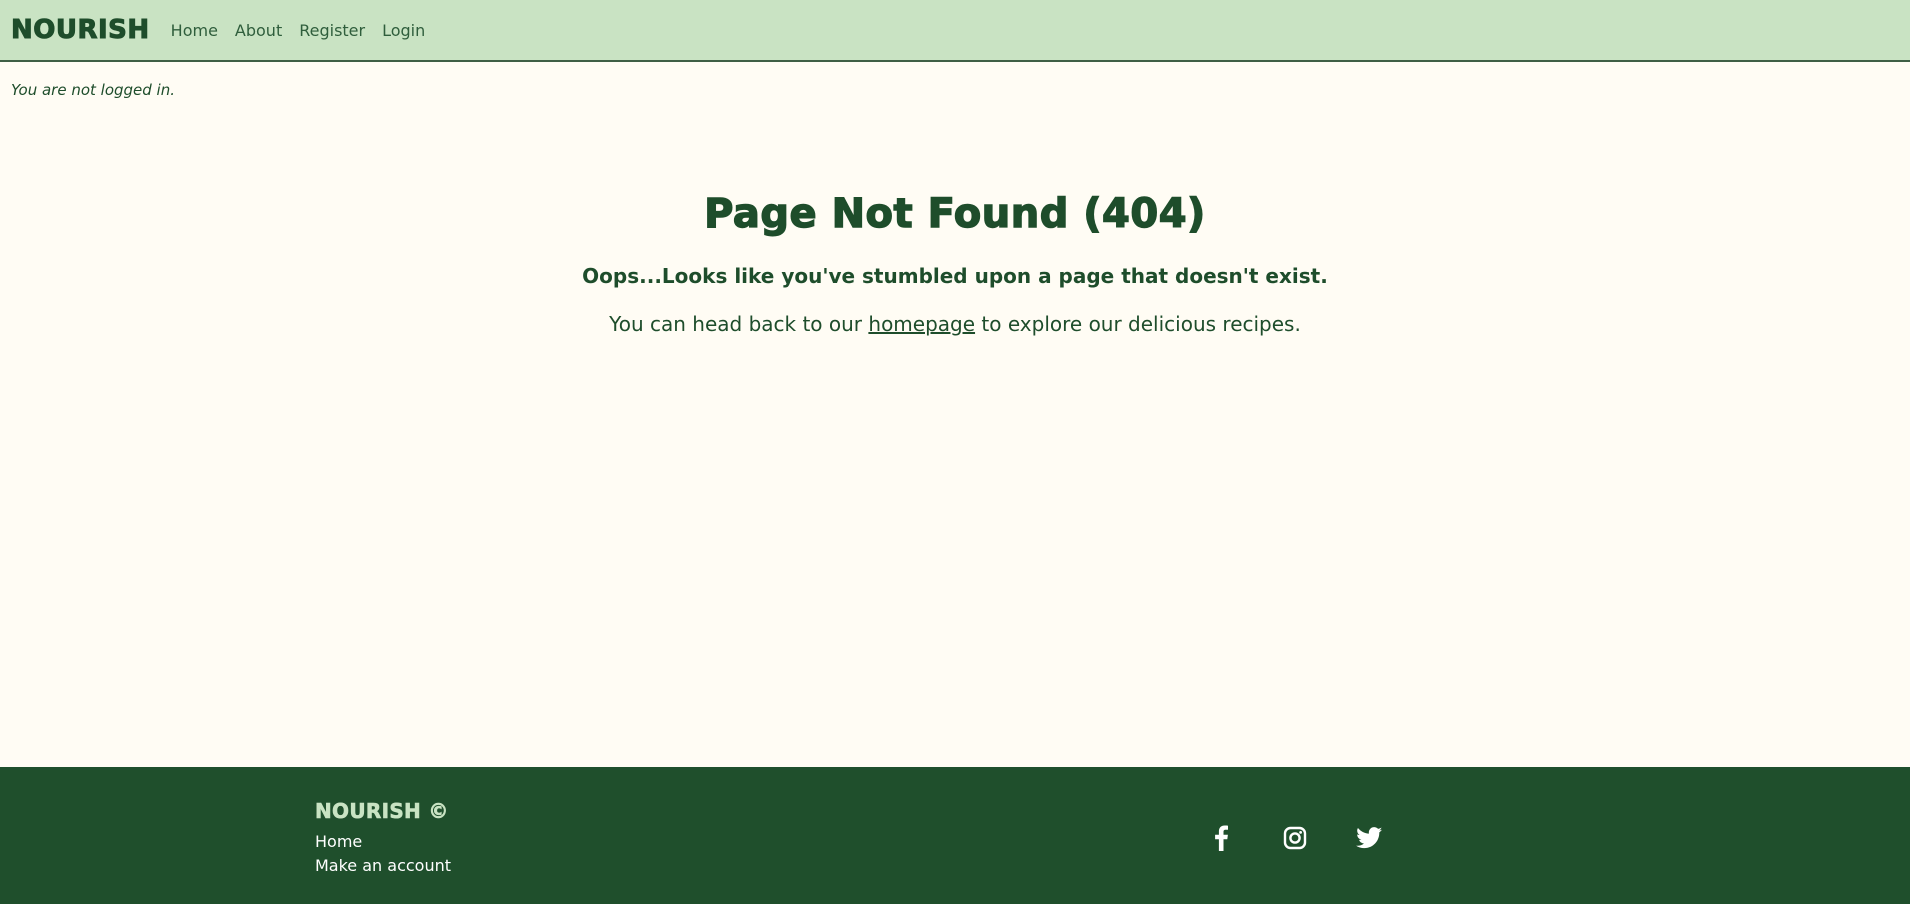  What do you see at coordinates (1138, 324) in the screenshot?
I see `body-text-after: to explore our delicious recipes.` at bounding box center [1138, 324].